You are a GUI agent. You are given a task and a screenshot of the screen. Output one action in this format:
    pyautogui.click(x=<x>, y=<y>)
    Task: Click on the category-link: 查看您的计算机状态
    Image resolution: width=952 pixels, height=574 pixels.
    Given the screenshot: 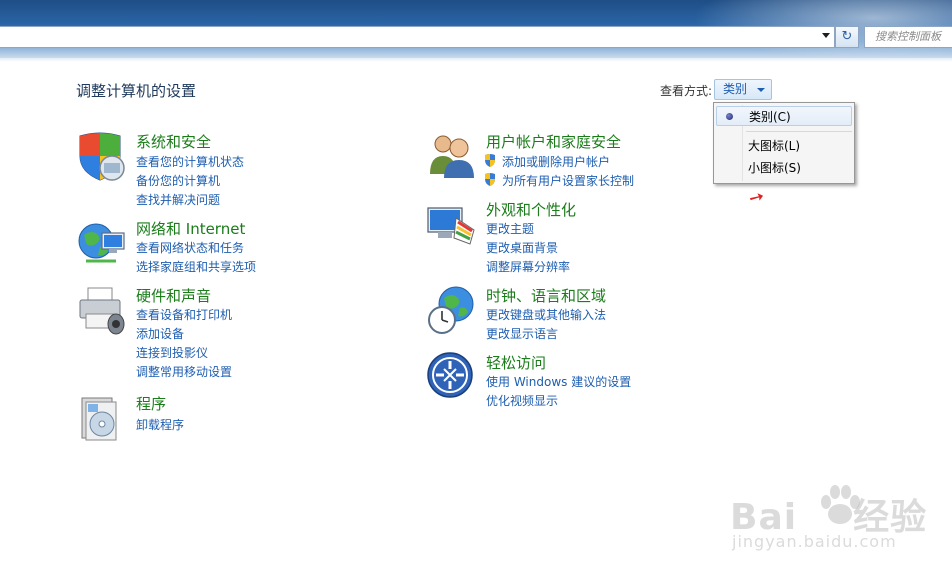 What is the action you would take?
    pyautogui.click(x=190, y=161)
    